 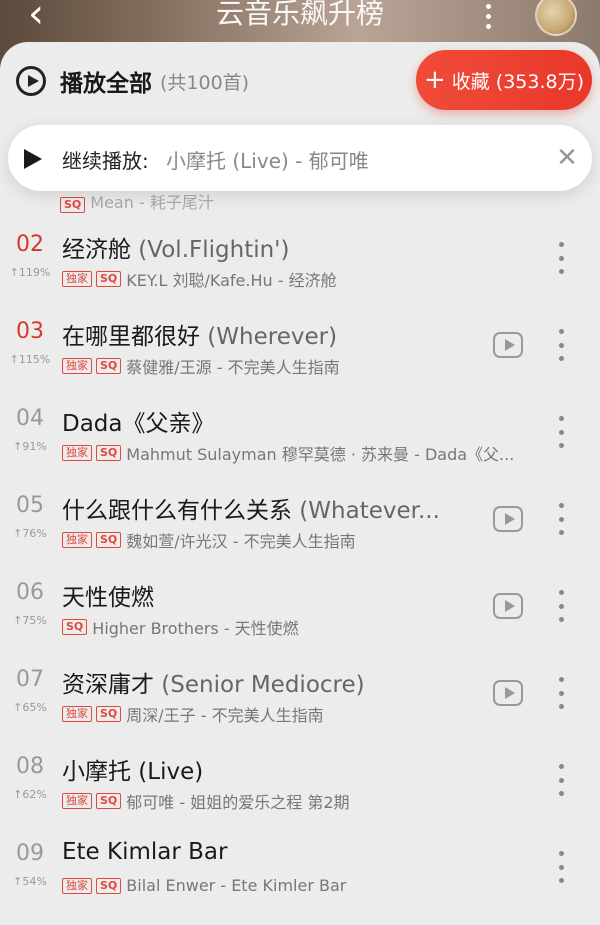 What do you see at coordinates (236, 885) in the screenshot?
I see `artist-album: Bilal Enwer - Ete Kimler Bar` at bounding box center [236, 885].